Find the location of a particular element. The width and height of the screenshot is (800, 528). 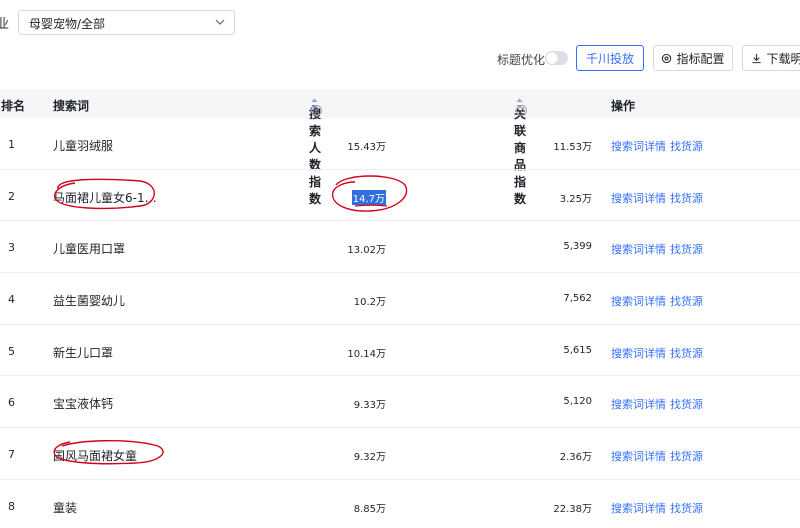

qianchuan-button-label: 千川投放 is located at coordinates (609, 58).